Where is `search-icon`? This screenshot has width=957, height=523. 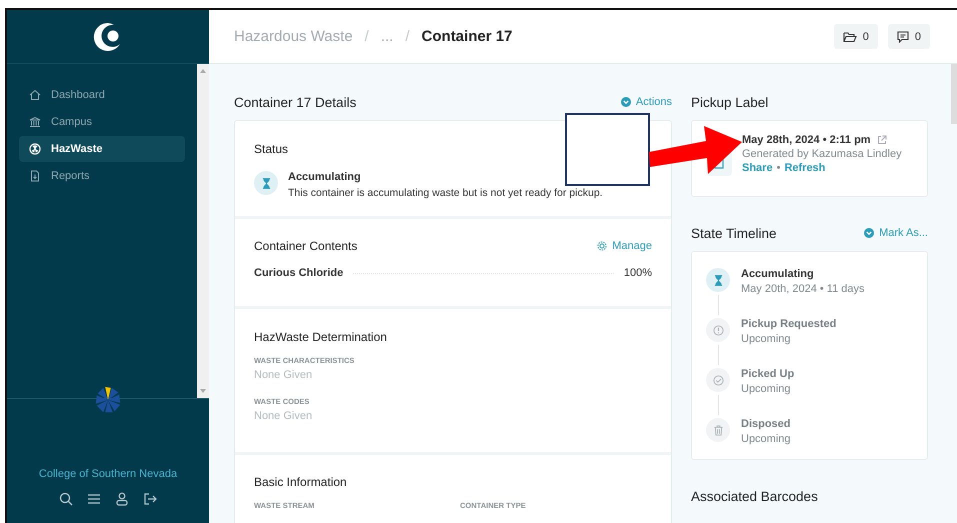
search-icon is located at coordinates (66, 499).